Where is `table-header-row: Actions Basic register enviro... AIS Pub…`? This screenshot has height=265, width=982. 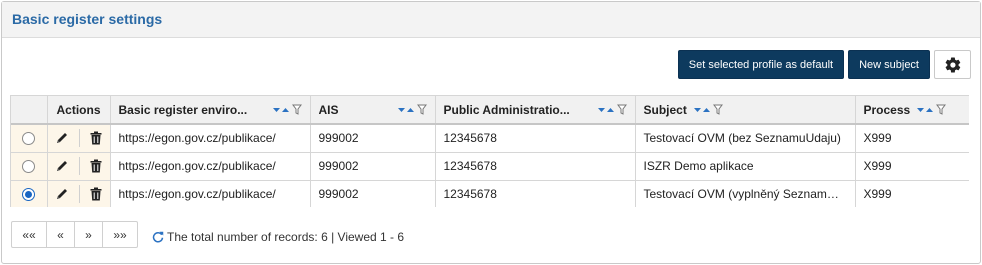
table-header-row: Actions Basic register enviro... AIS Pub… is located at coordinates (490, 110).